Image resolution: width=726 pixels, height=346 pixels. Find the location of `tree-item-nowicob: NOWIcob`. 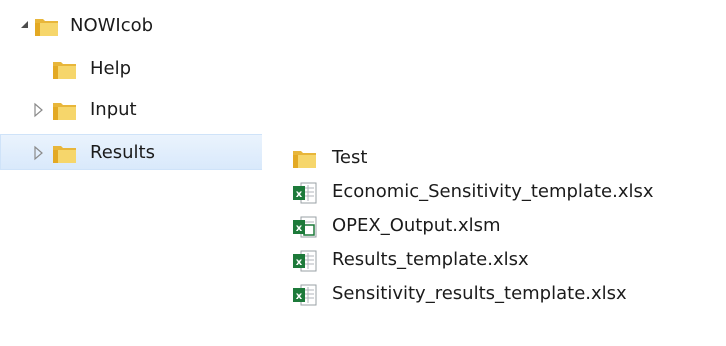

tree-item-nowicob: NOWIcob is located at coordinates (131, 26).